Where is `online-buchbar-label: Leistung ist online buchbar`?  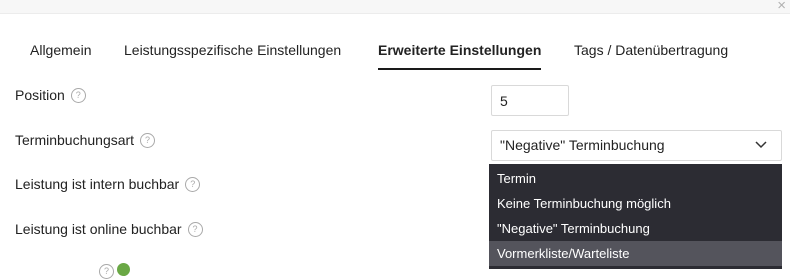
online-buchbar-label: Leistung ist online buchbar is located at coordinates (98, 229).